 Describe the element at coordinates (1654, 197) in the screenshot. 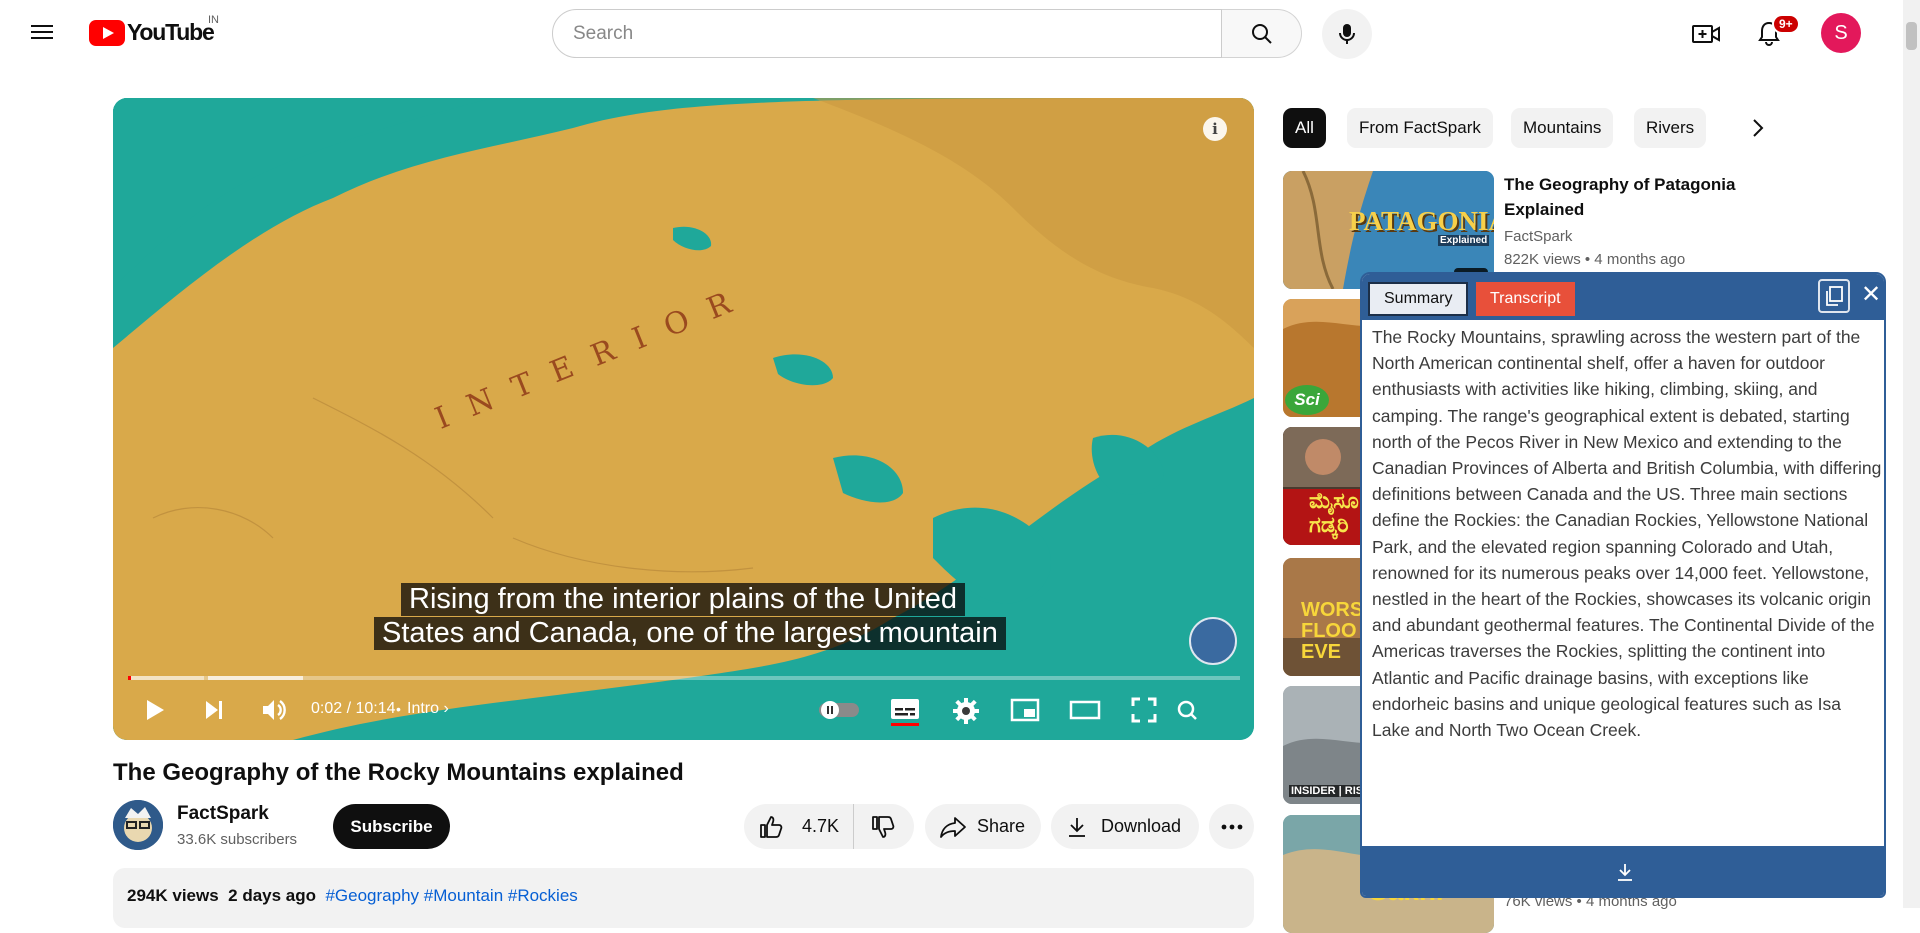

I see `recommendation-title: The Geography of Patagonia Explained` at that location.